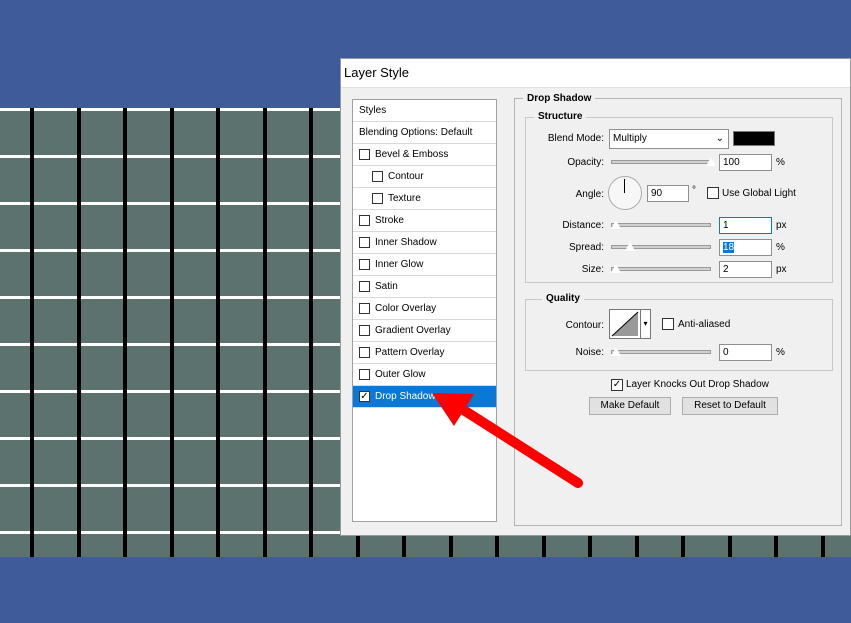 This screenshot has width=851, height=623. What do you see at coordinates (711, 161) in the screenshot?
I see `opacity-slider-thumb` at bounding box center [711, 161].